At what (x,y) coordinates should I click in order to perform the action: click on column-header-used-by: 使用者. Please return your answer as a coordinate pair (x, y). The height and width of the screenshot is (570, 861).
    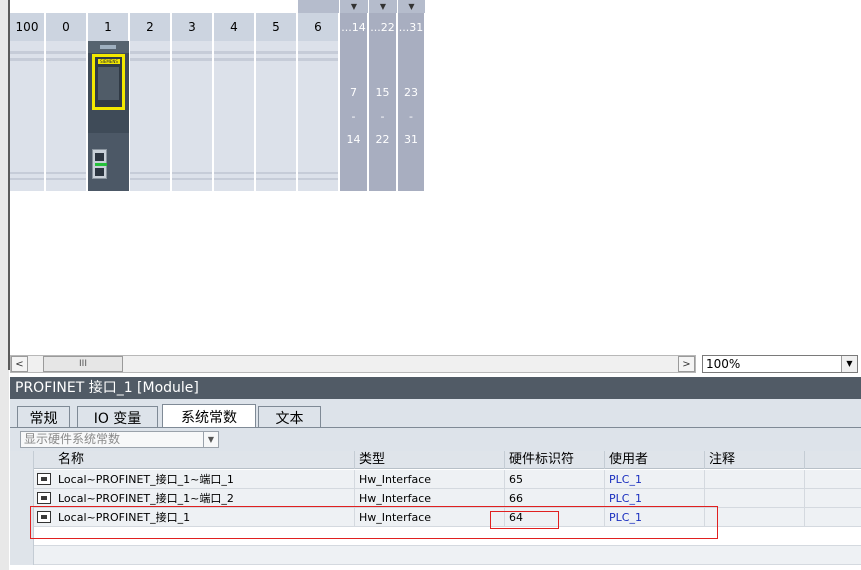
    Looking at the image, I should click on (655, 460).